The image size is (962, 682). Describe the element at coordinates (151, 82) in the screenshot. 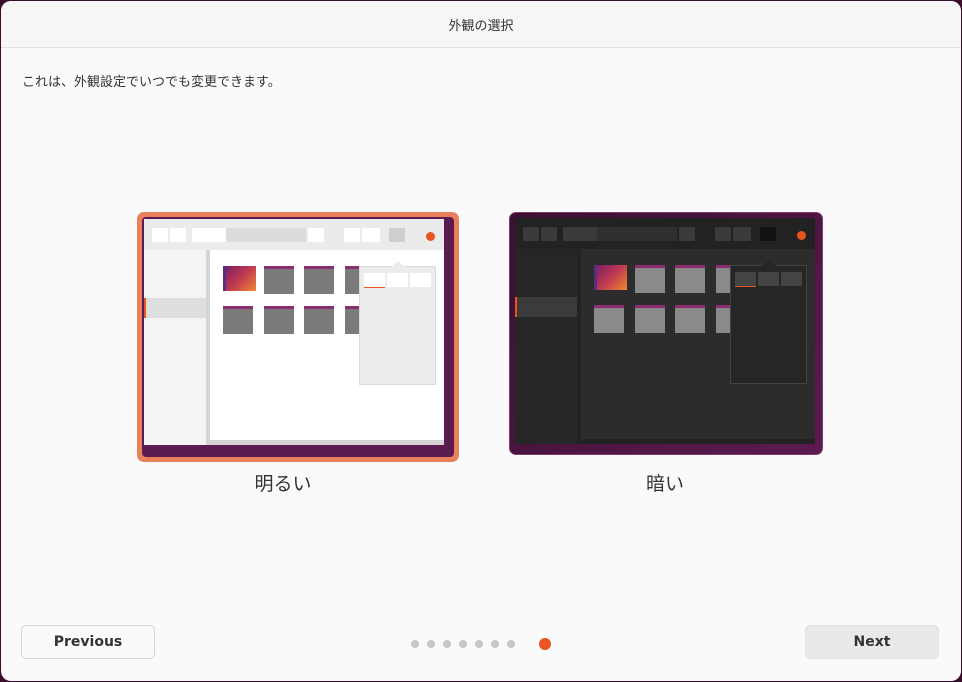

I see `description-text: これは、外観設定でいつでも変更できます。` at that location.